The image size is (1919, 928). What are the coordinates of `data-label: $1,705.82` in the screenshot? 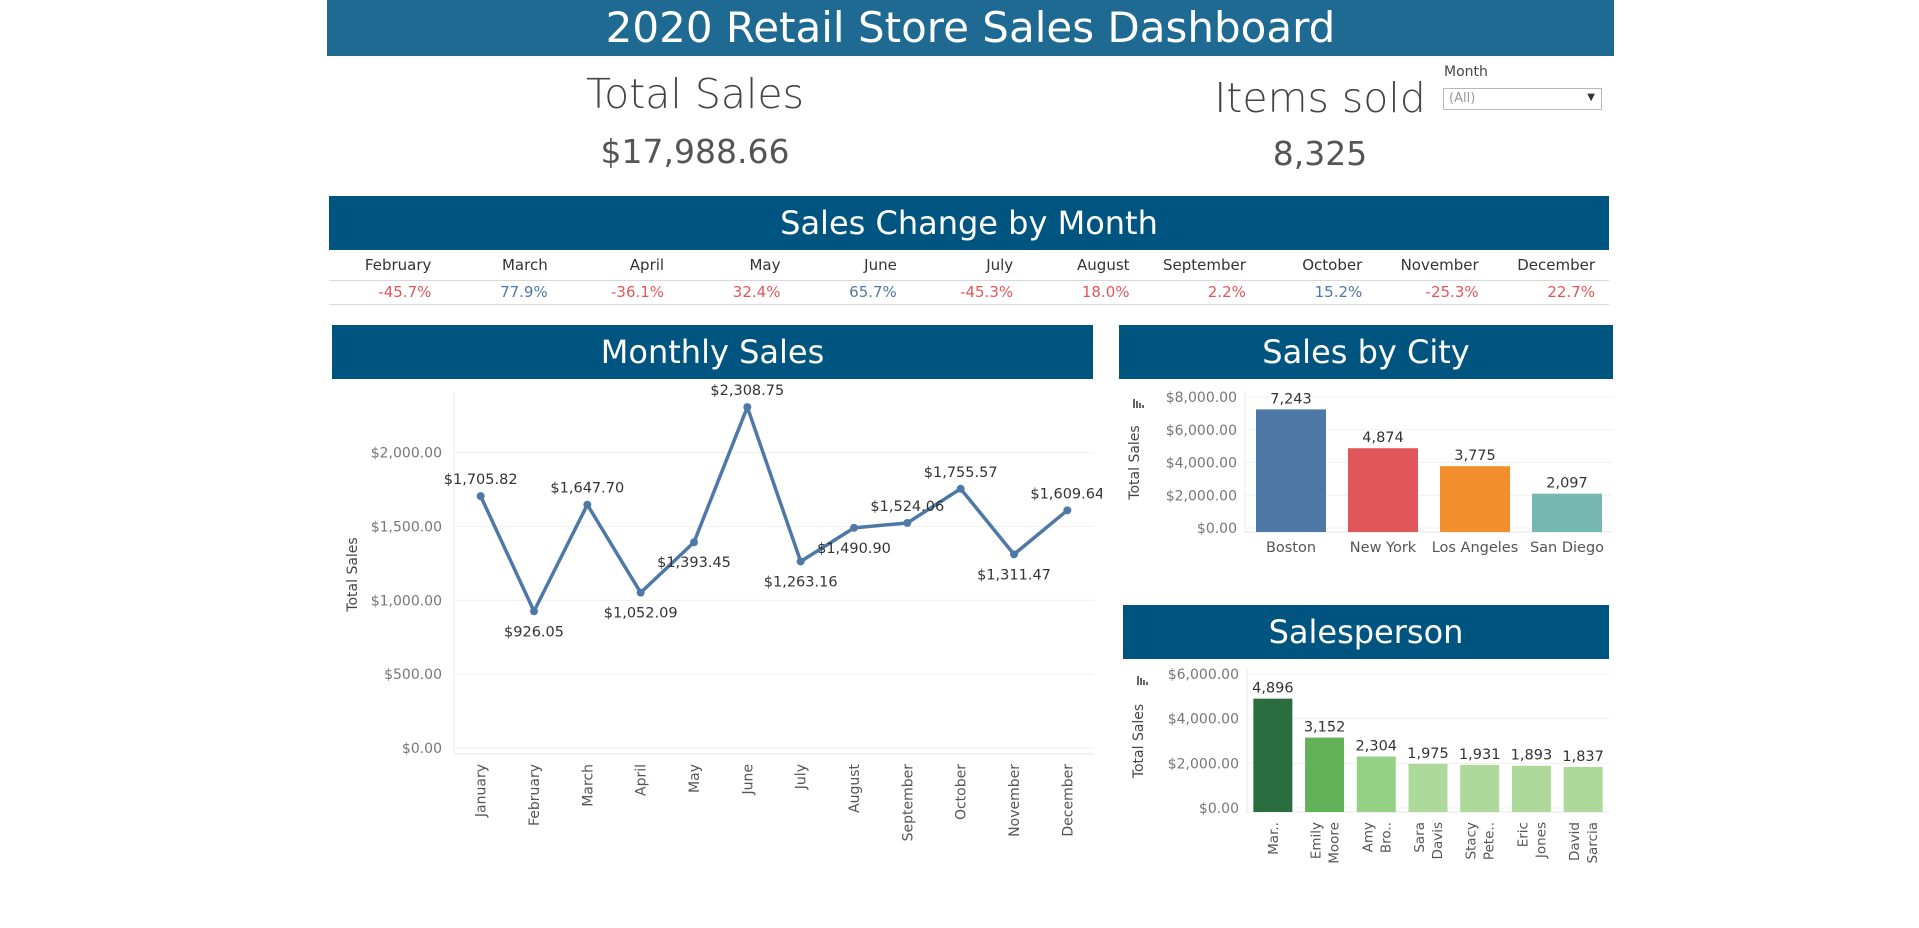 It's located at (481, 480).